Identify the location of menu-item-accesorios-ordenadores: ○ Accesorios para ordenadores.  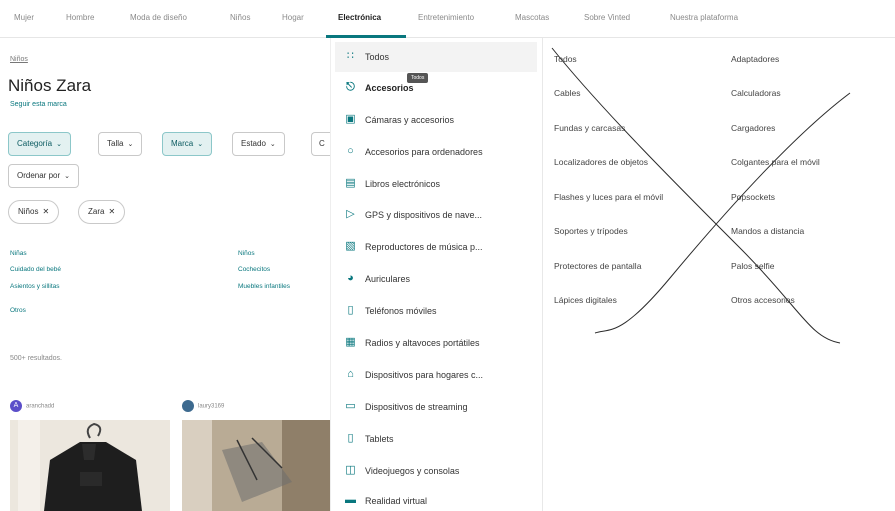
(436, 152).